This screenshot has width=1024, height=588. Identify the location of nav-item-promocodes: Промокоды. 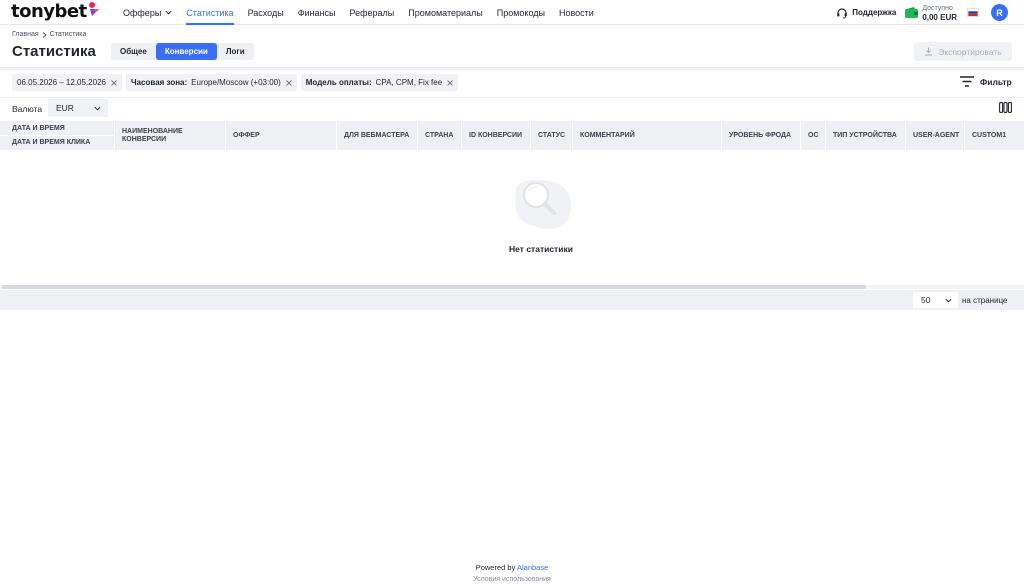
(521, 12).